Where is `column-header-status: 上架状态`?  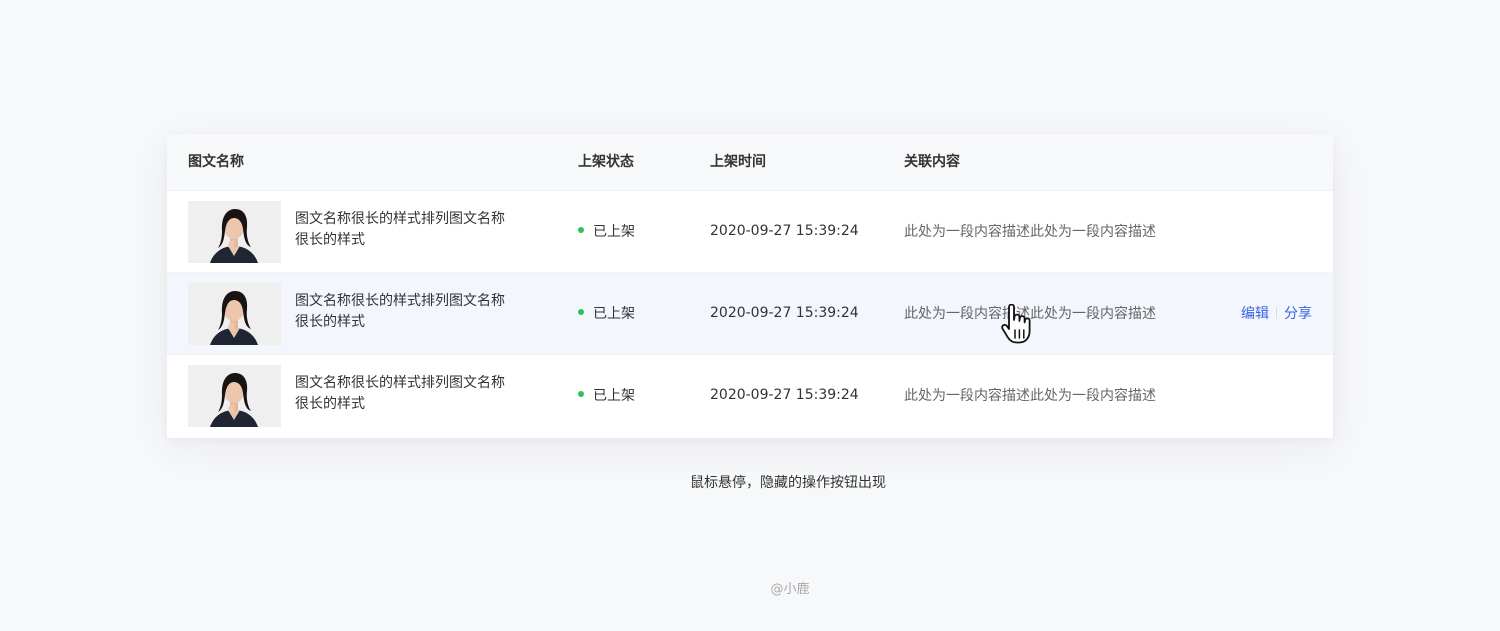
column-header-status: 上架状态 is located at coordinates (606, 162).